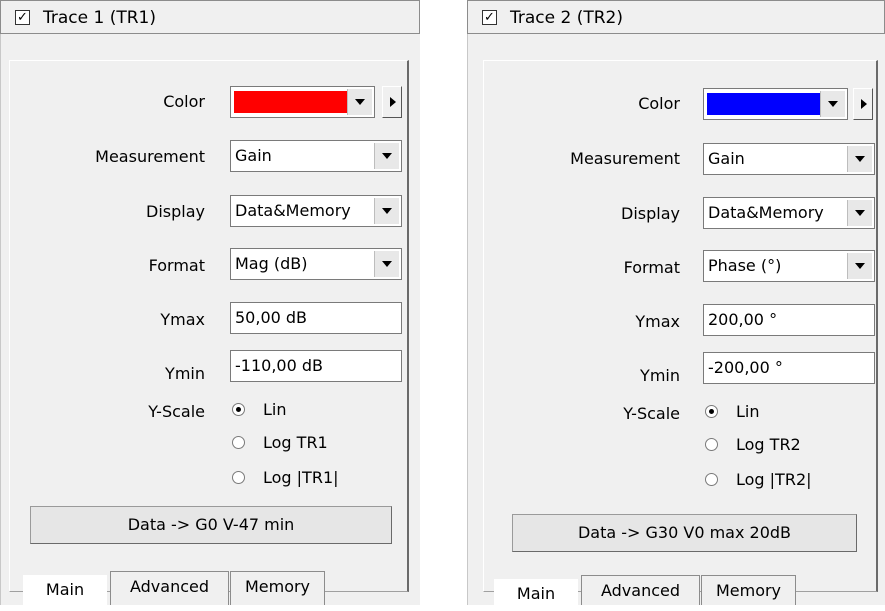 The image size is (885, 611). Describe the element at coordinates (789, 266) in the screenshot. I see `format-dropdown: Phase (°)` at that location.